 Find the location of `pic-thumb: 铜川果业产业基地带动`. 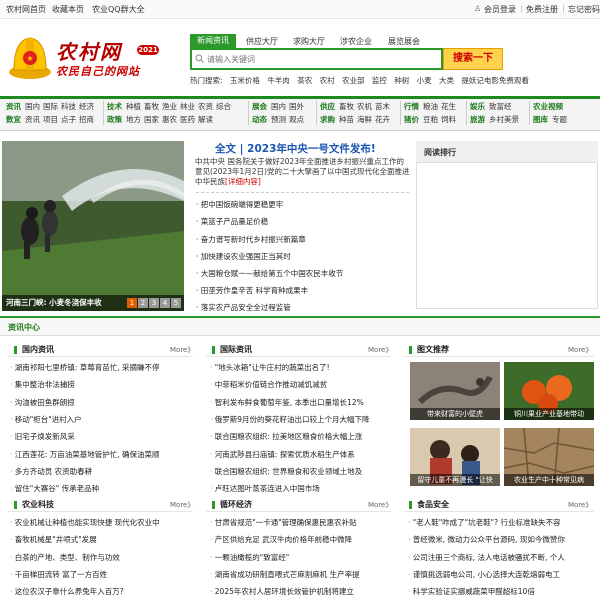

pic-thumb: 铜川果业产业基地带动 is located at coordinates (549, 391).